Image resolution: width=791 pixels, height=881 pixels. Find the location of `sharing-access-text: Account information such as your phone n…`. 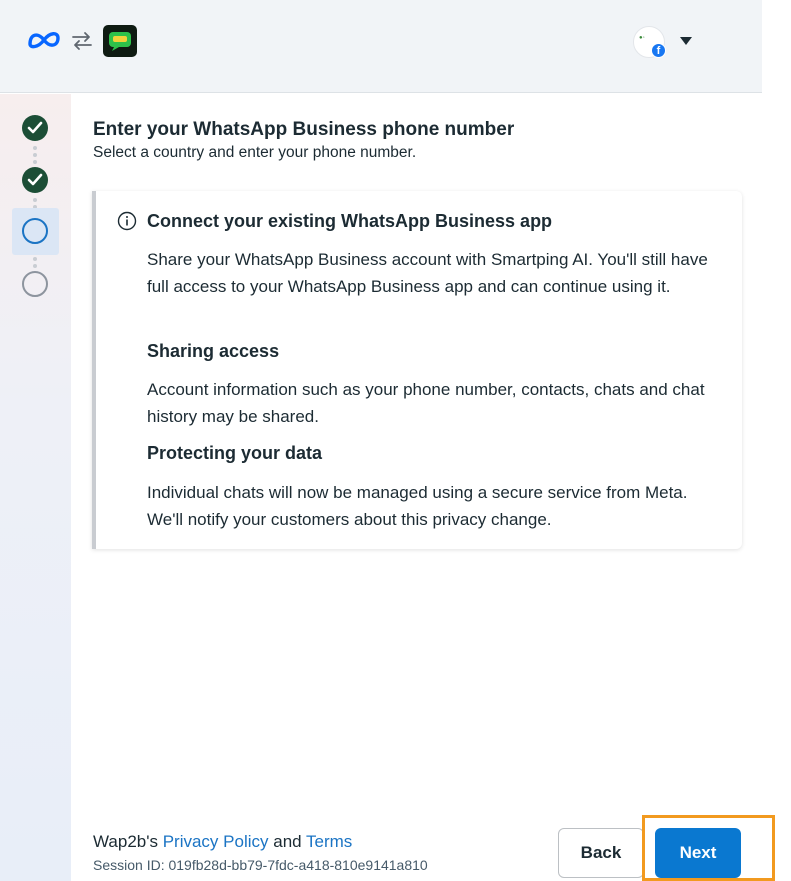

sharing-access-text: Account information such as your phone n… is located at coordinates (426, 403).